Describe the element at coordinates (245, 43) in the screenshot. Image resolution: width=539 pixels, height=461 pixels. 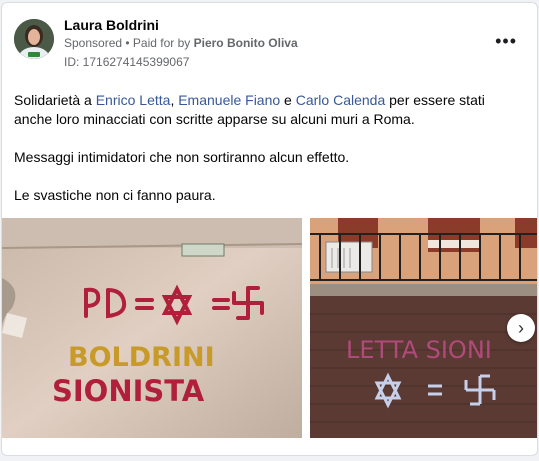
I see `paid-for-name: Piero Bonito Oliva` at that location.